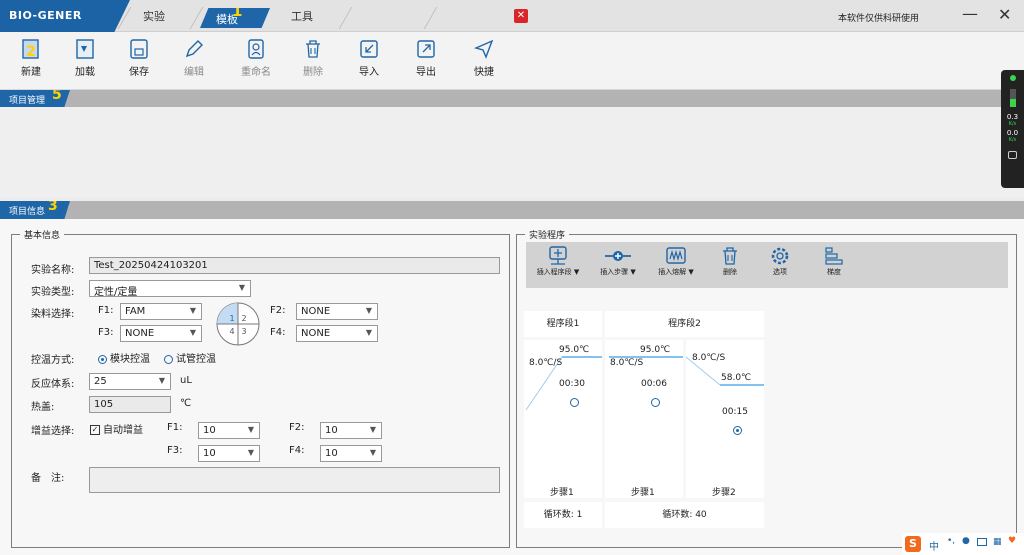 Image resolution: width=1024 pixels, height=555 pixels. I want to click on step-name: 步骤1, so click(562, 493).